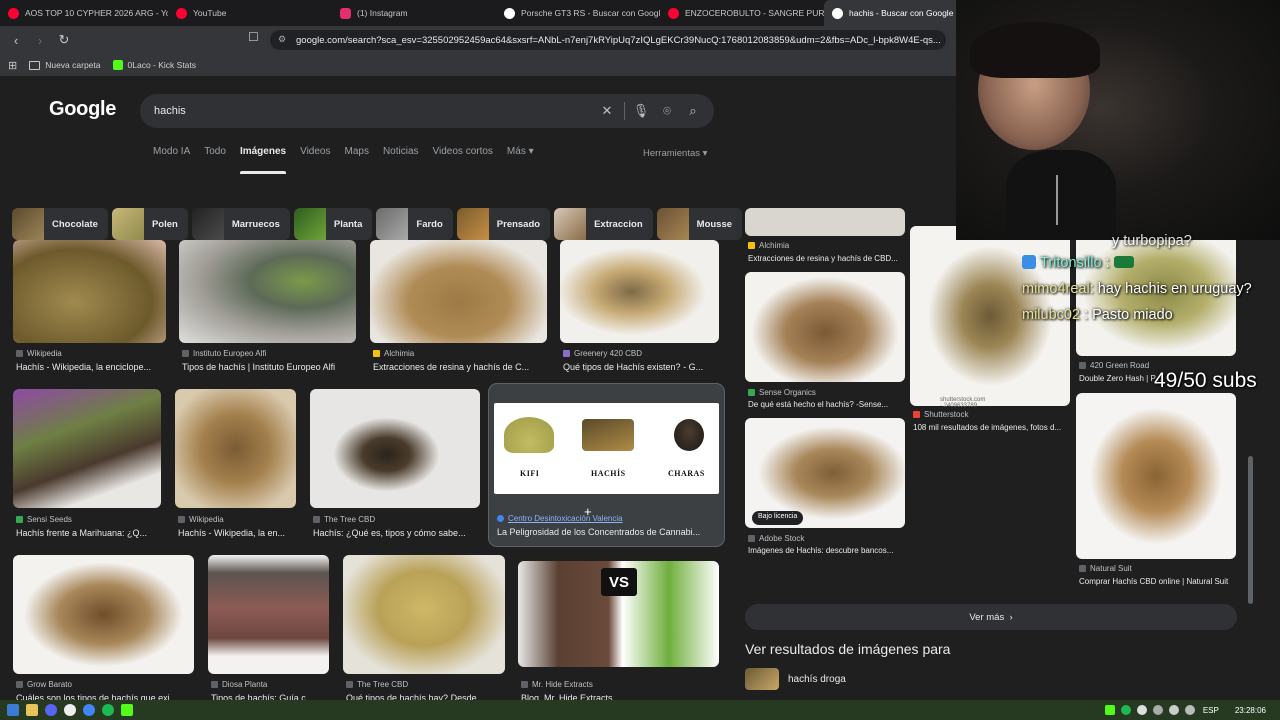  What do you see at coordinates (356, 156) in the screenshot?
I see `tab-maps: Maps` at bounding box center [356, 156].